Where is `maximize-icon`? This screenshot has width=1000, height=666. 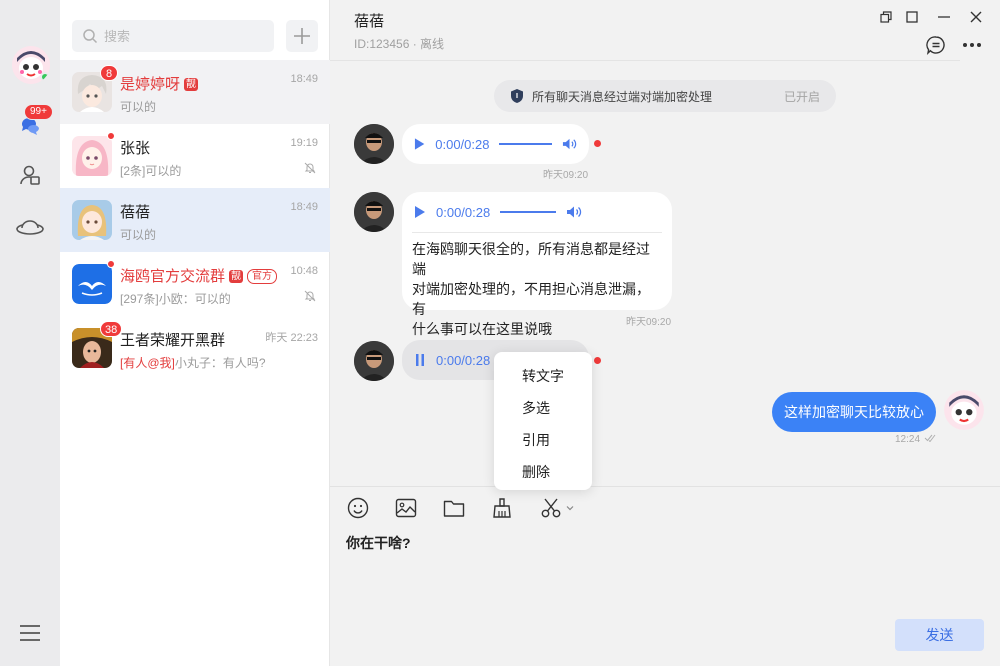
maximize-icon is located at coordinates (912, 17).